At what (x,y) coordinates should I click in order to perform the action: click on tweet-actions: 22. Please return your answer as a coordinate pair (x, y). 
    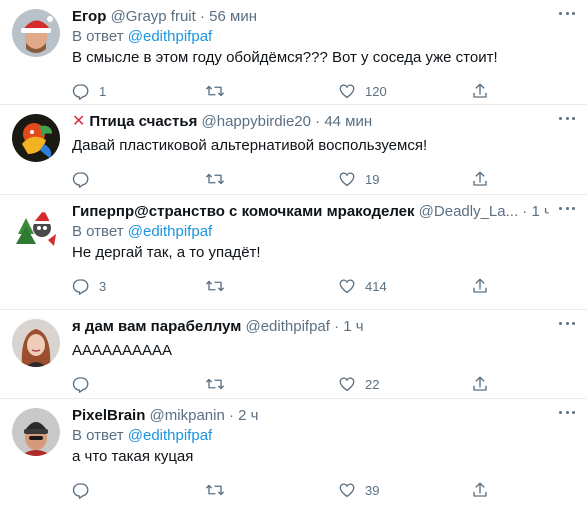
    Looking at the image, I should click on (310, 384).